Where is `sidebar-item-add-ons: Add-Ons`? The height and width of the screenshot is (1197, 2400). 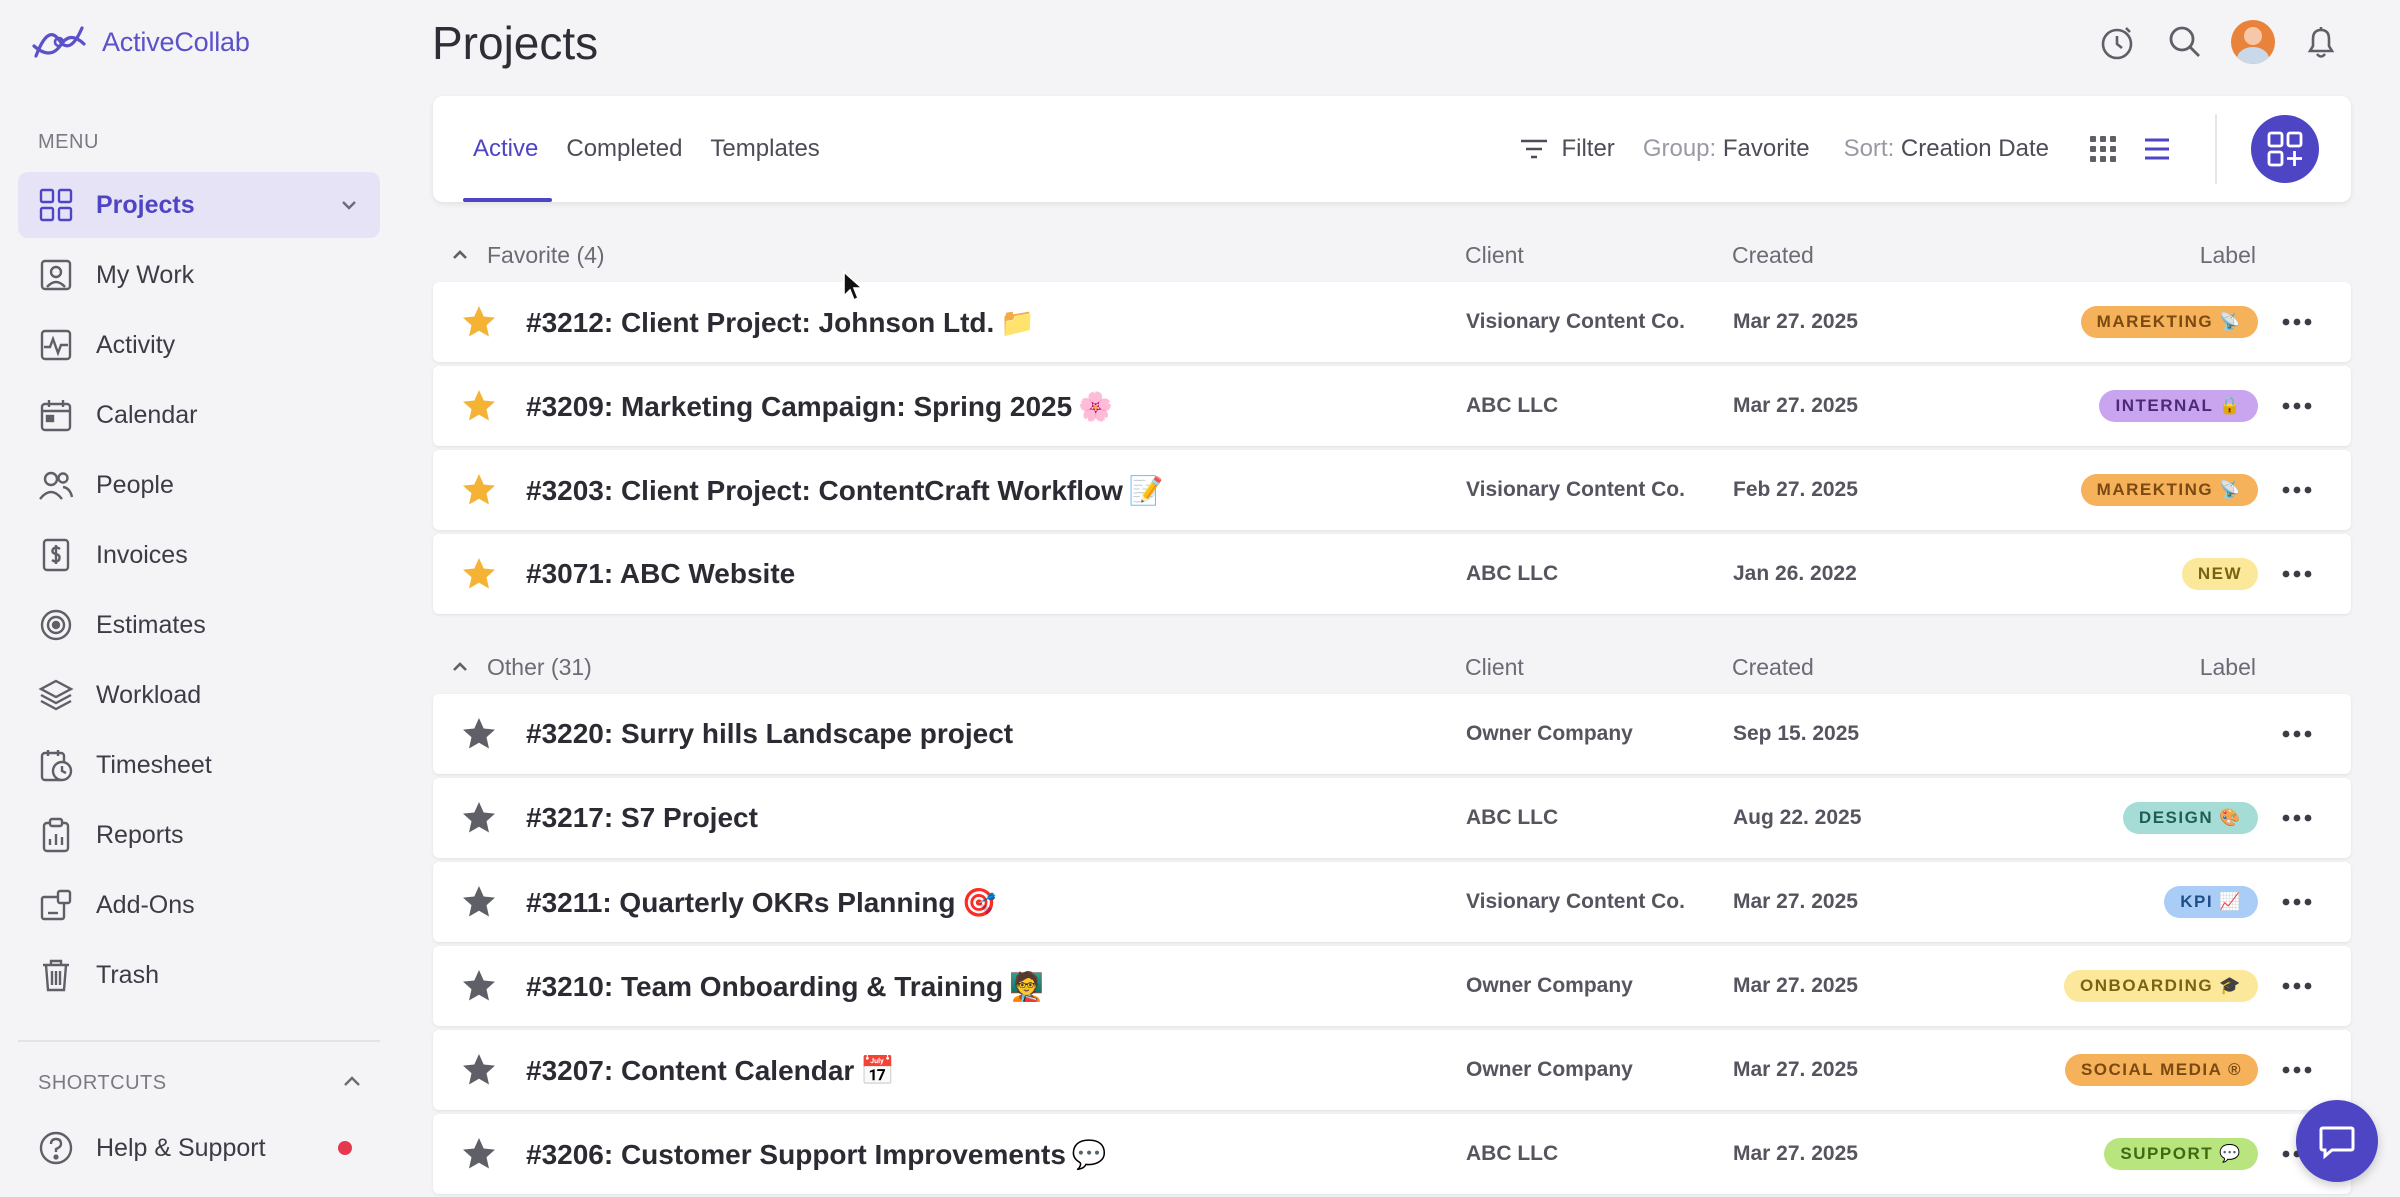
sidebar-item-add-ons: Add-Ons is located at coordinates (199, 905).